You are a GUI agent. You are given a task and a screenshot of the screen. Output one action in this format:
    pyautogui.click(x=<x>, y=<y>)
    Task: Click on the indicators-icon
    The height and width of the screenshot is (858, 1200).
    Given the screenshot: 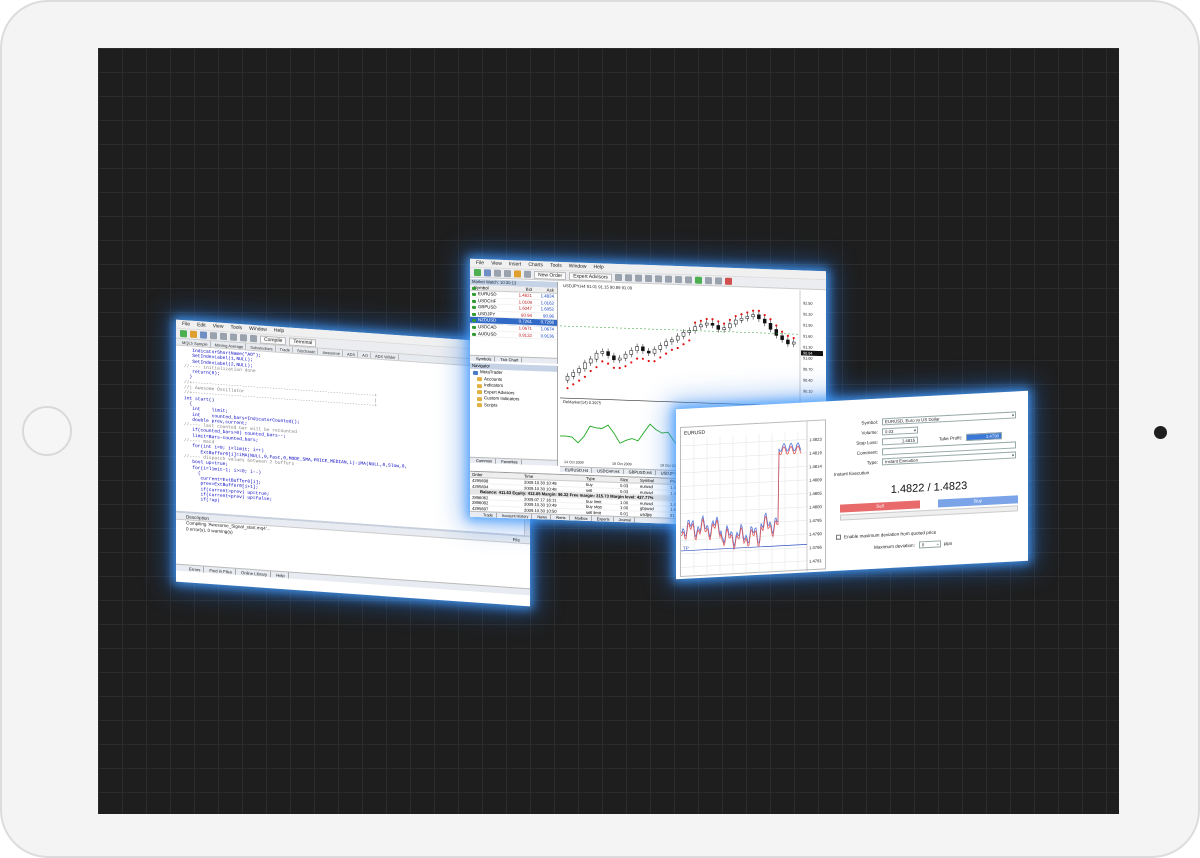 What is the action you would take?
    pyautogui.click(x=698, y=280)
    